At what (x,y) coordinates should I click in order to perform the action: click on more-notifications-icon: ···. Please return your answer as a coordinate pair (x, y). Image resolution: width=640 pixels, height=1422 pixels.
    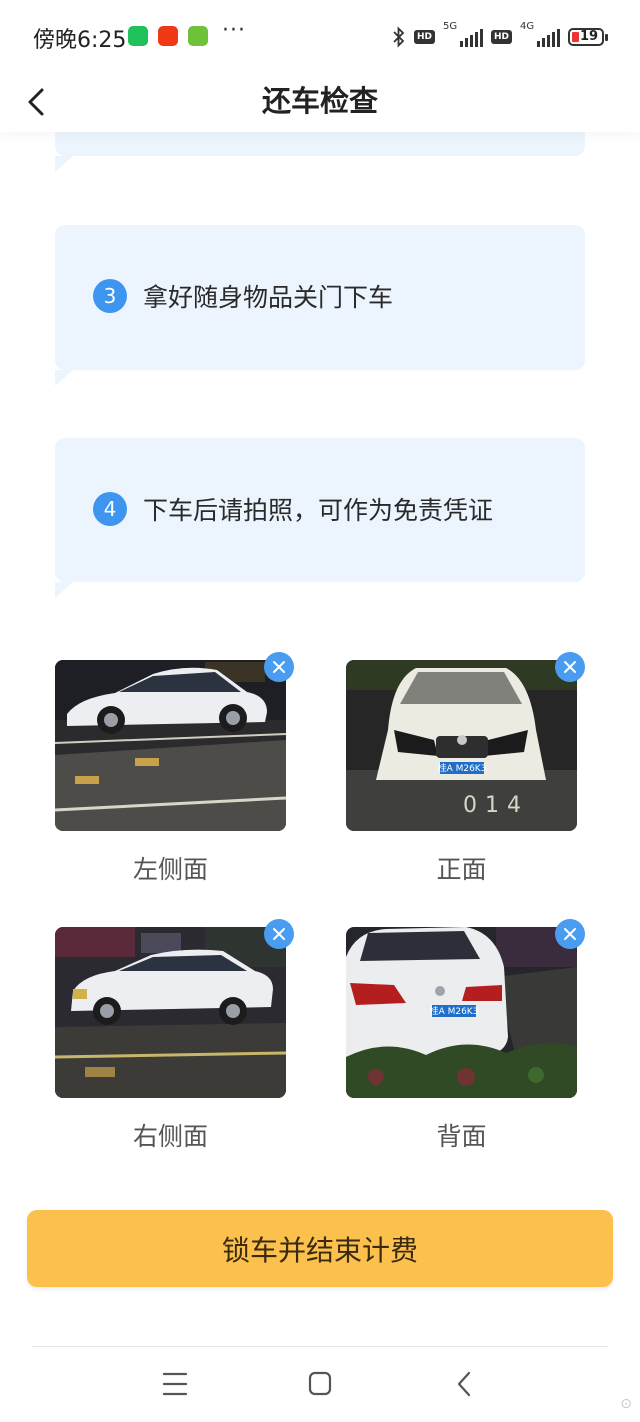
    Looking at the image, I should click on (234, 30).